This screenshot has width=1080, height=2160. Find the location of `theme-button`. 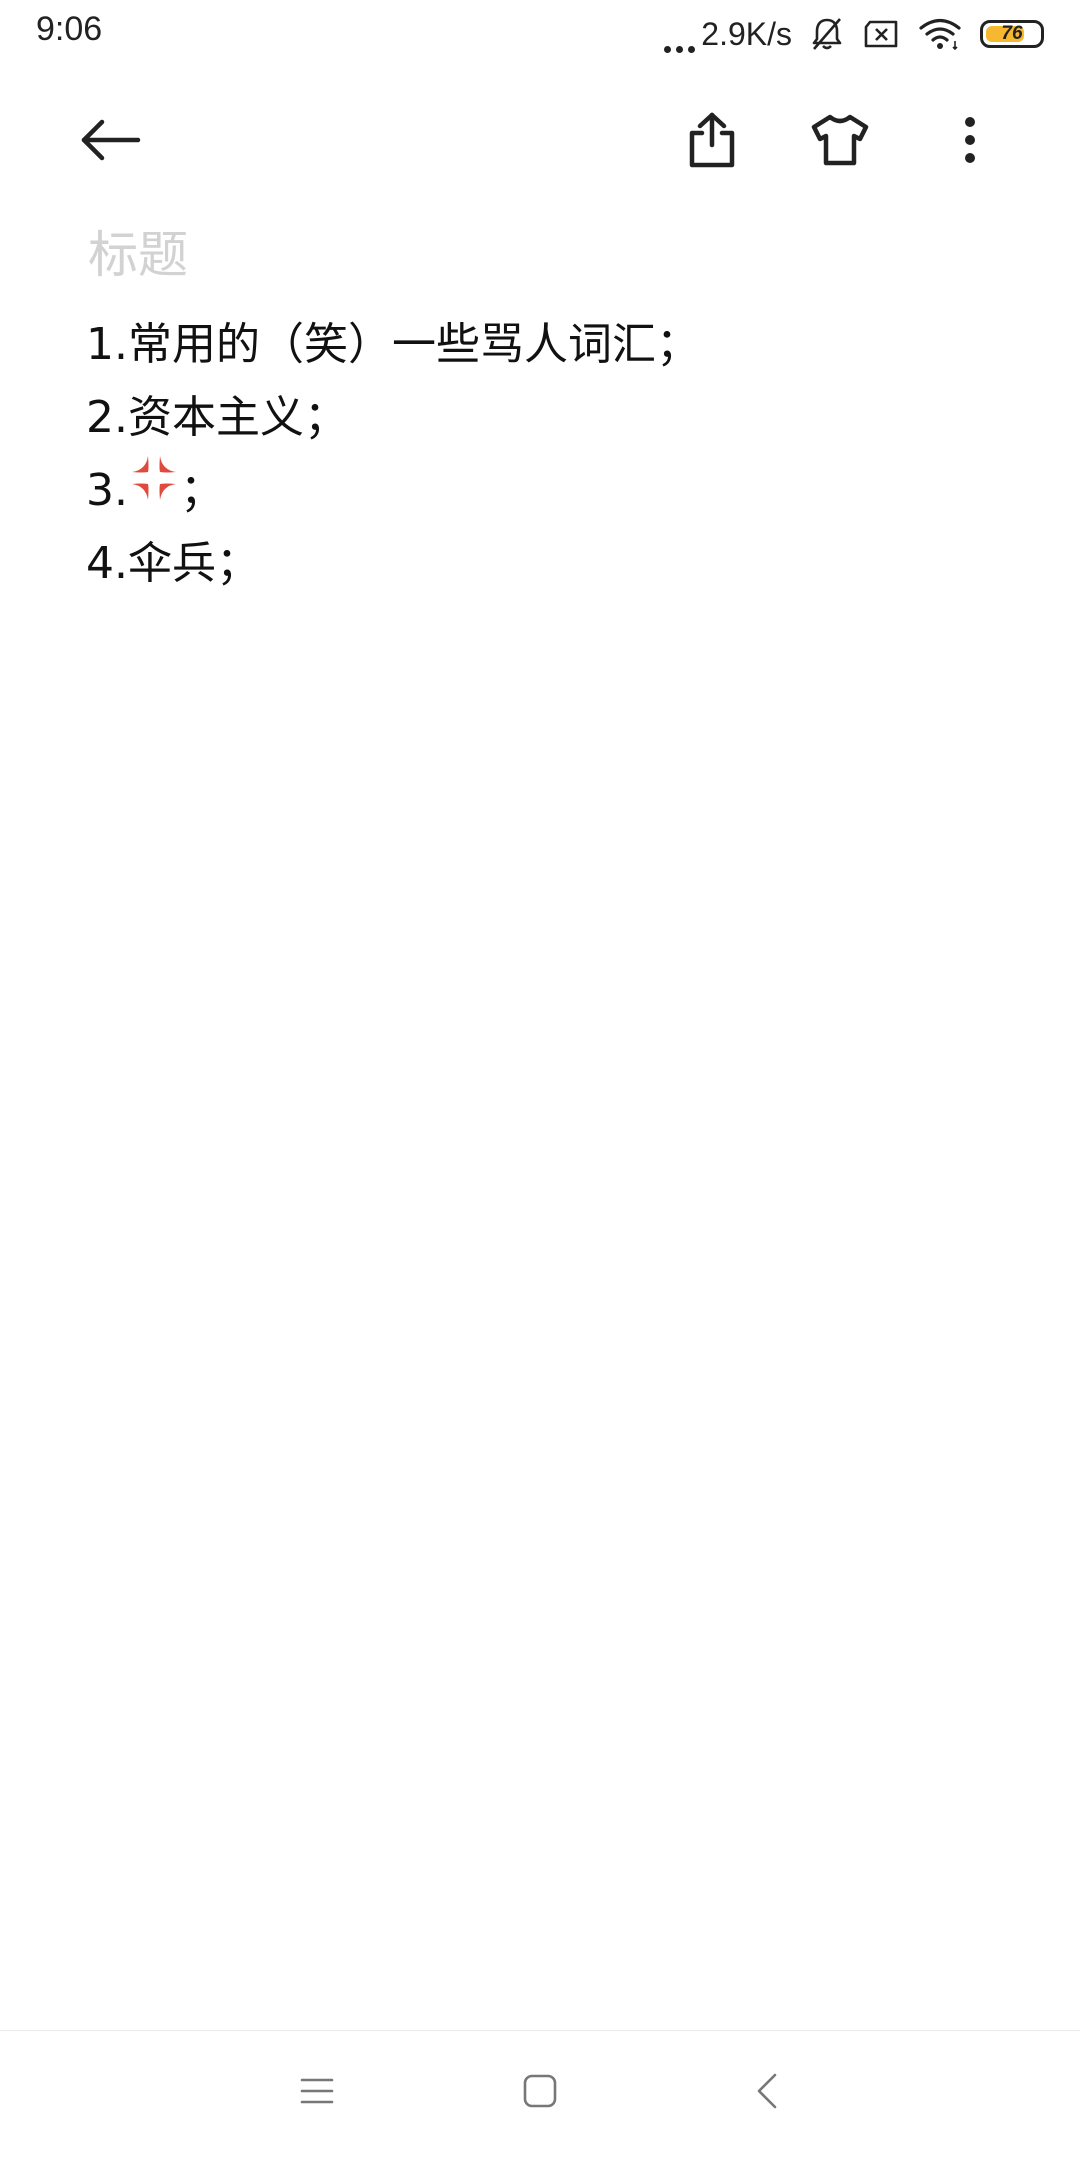

theme-button is located at coordinates (840, 140).